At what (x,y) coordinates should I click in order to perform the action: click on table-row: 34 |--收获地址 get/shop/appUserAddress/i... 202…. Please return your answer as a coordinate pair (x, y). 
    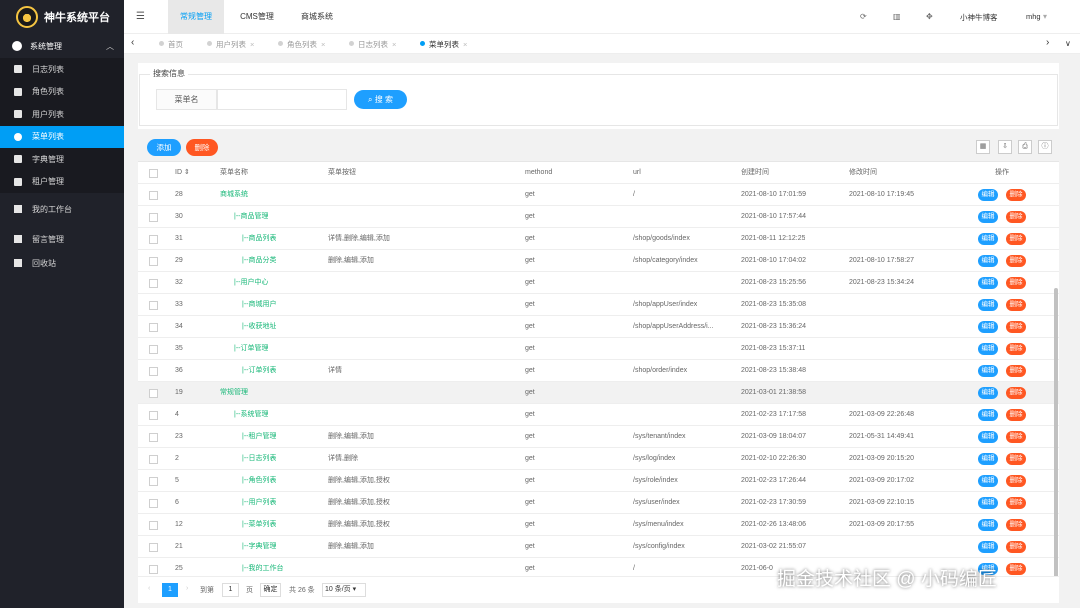
    Looking at the image, I should click on (598, 327).